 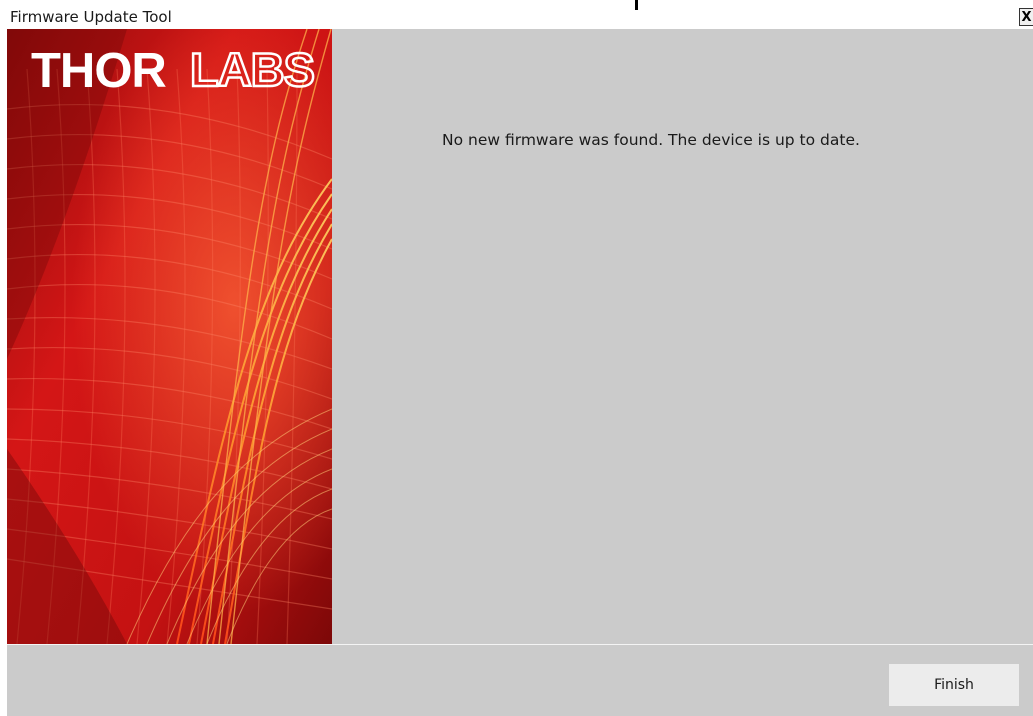 I want to click on window-title: Firmware Update Tool, so click(x=91, y=17).